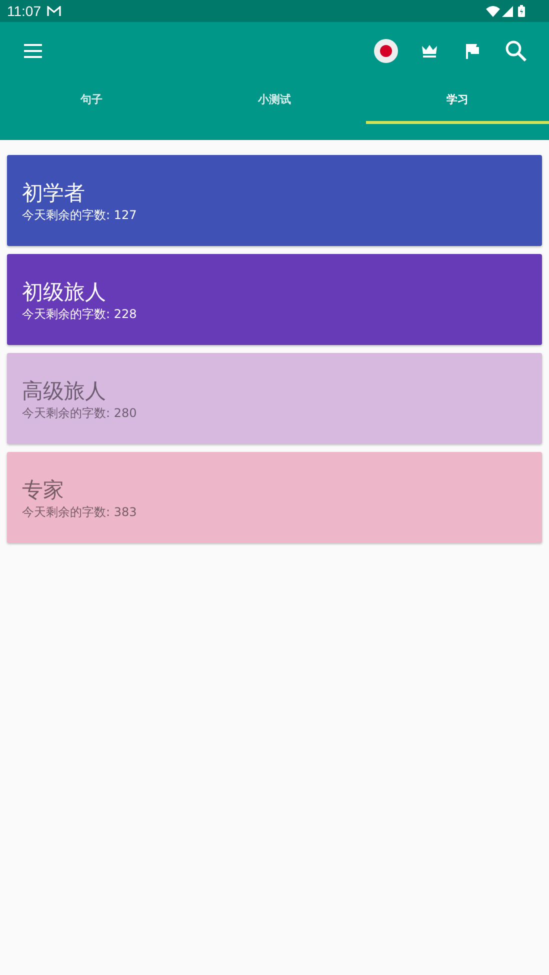 This screenshot has width=549, height=975. I want to click on level-title: 初学者, so click(54, 193).